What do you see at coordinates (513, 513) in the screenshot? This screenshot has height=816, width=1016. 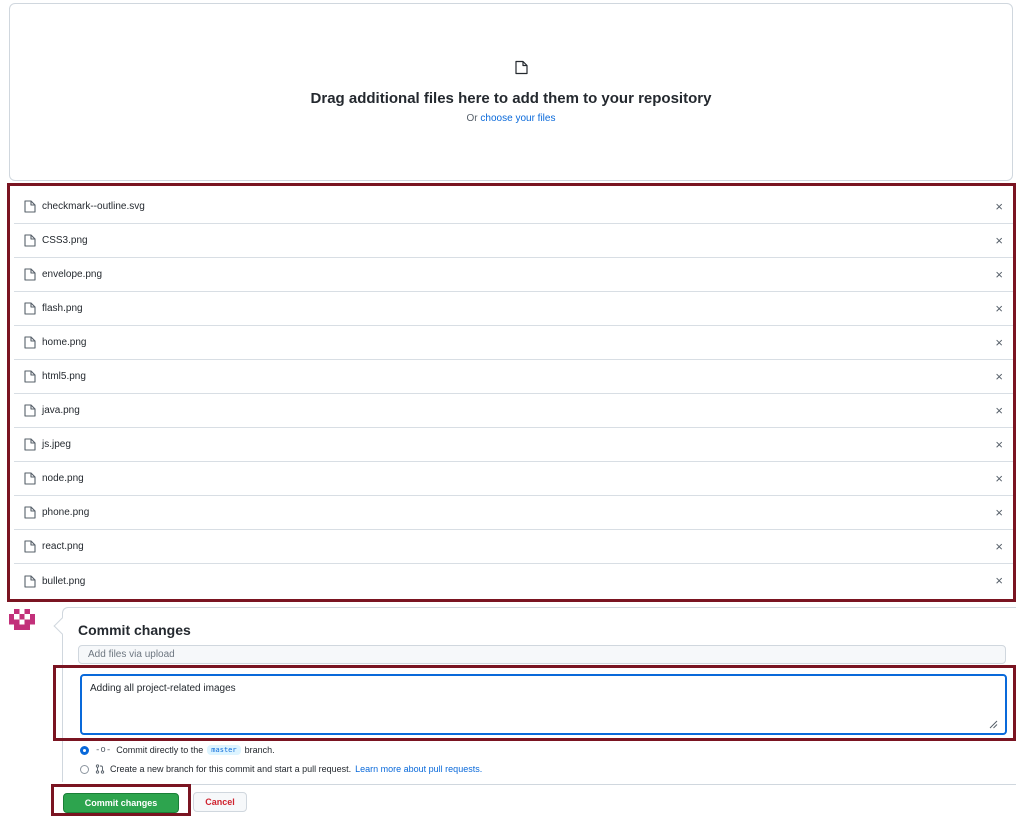 I see `file-row: phone.png ×` at bounding box center [513, 513].